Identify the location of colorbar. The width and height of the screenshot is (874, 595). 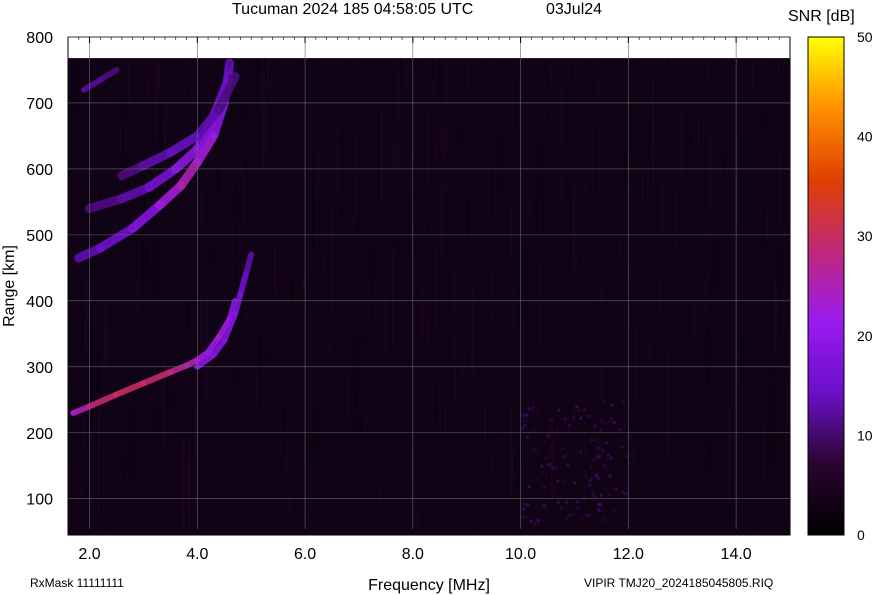
(826, 286).